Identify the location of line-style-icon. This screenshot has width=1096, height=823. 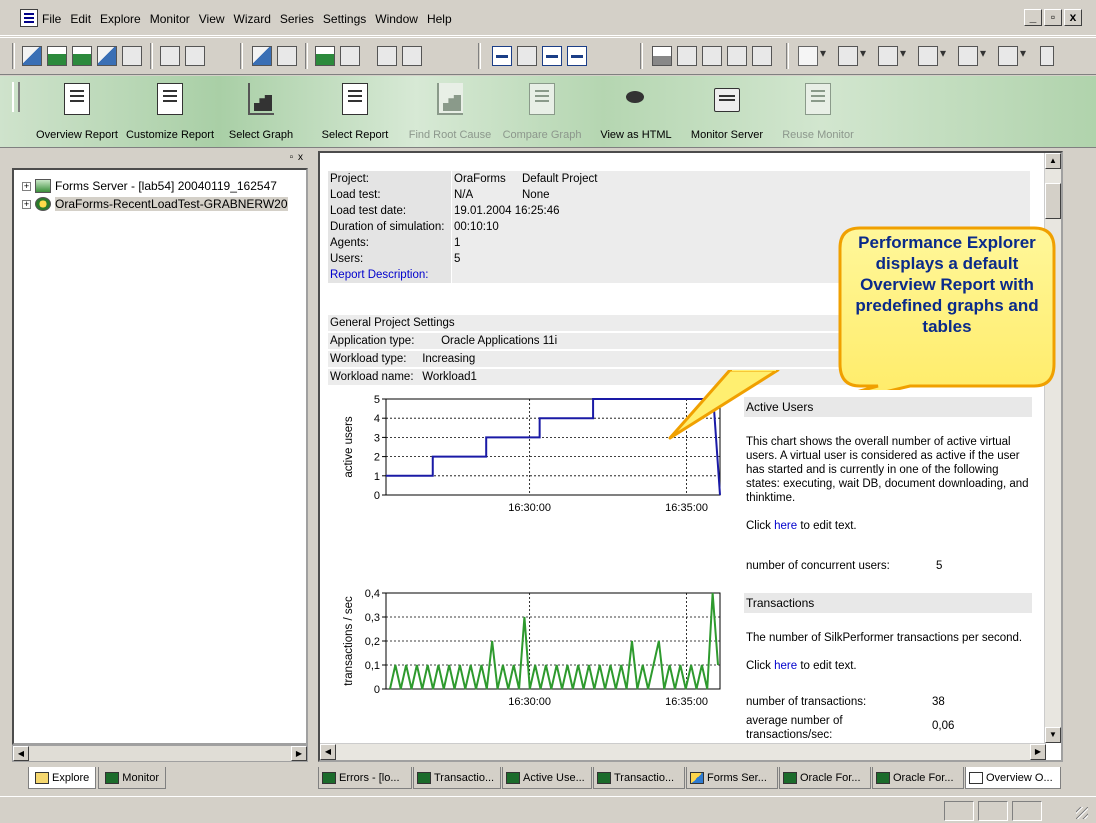
(848, 56).